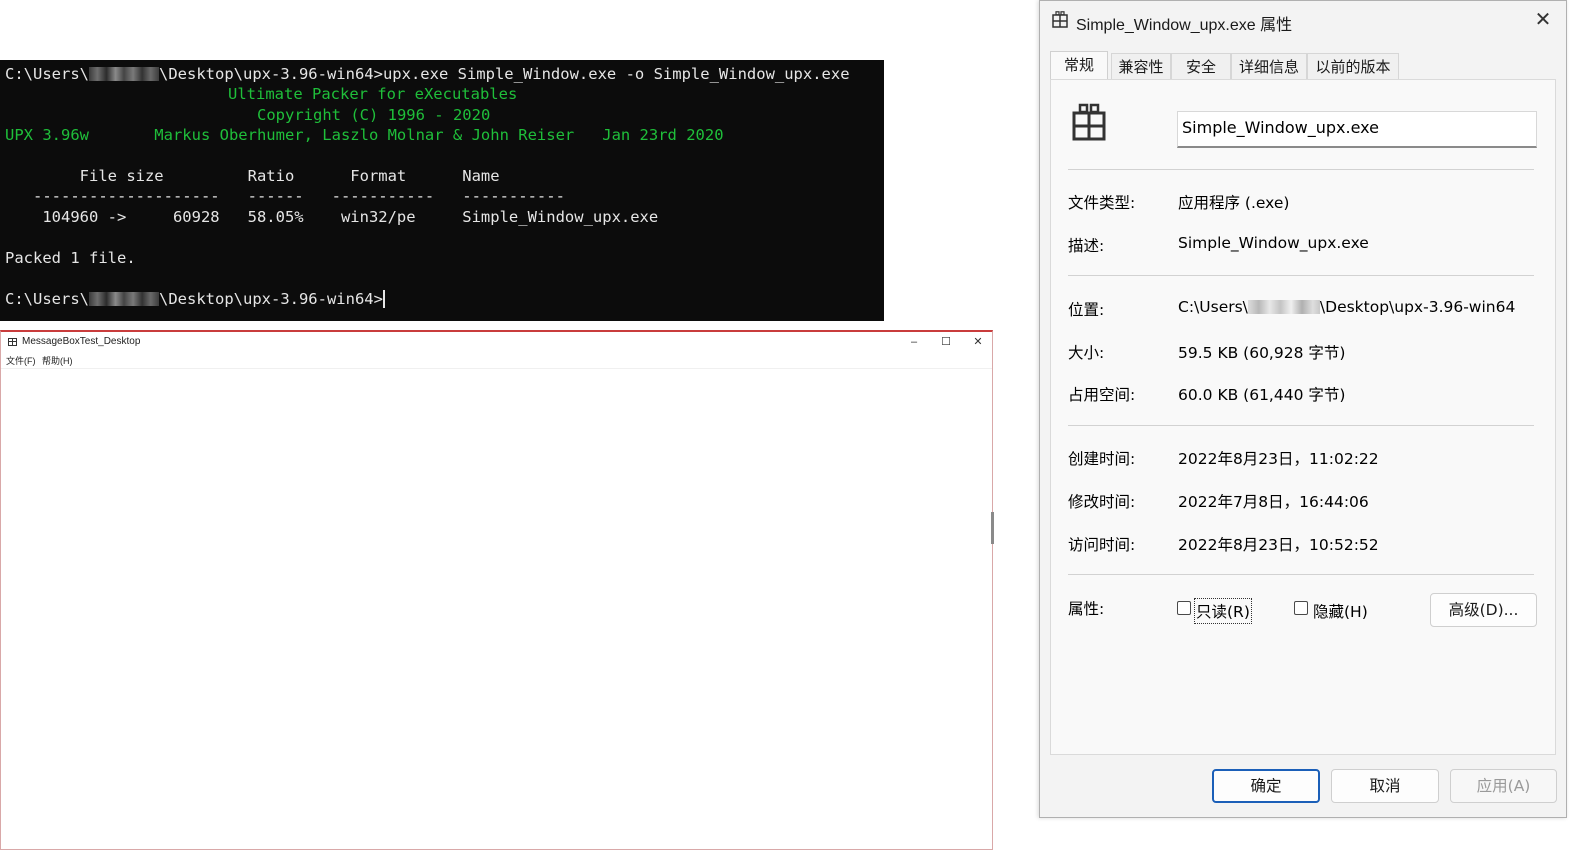 The width and height of the screenshot is (1575, 854). I want to click on readonly-label: 只读(R), so click(1223, 611).